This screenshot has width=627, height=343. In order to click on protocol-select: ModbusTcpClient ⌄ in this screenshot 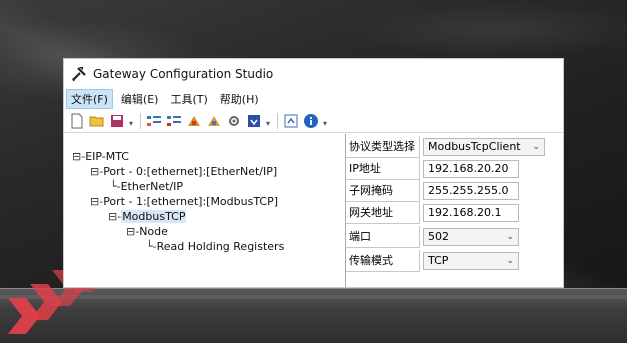, I will do `click(484, 147)`.